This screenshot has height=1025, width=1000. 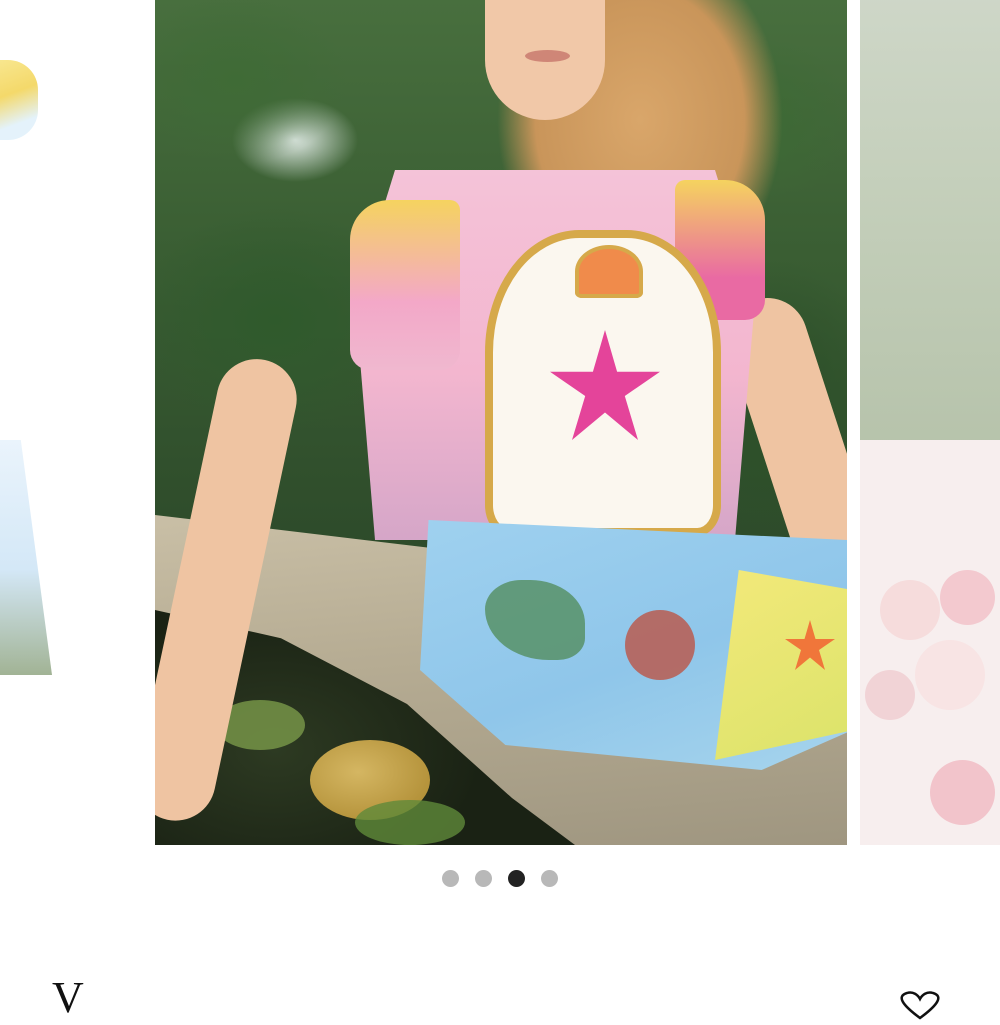 I want to click on carousel-pagination, so click(x=500, y=880).